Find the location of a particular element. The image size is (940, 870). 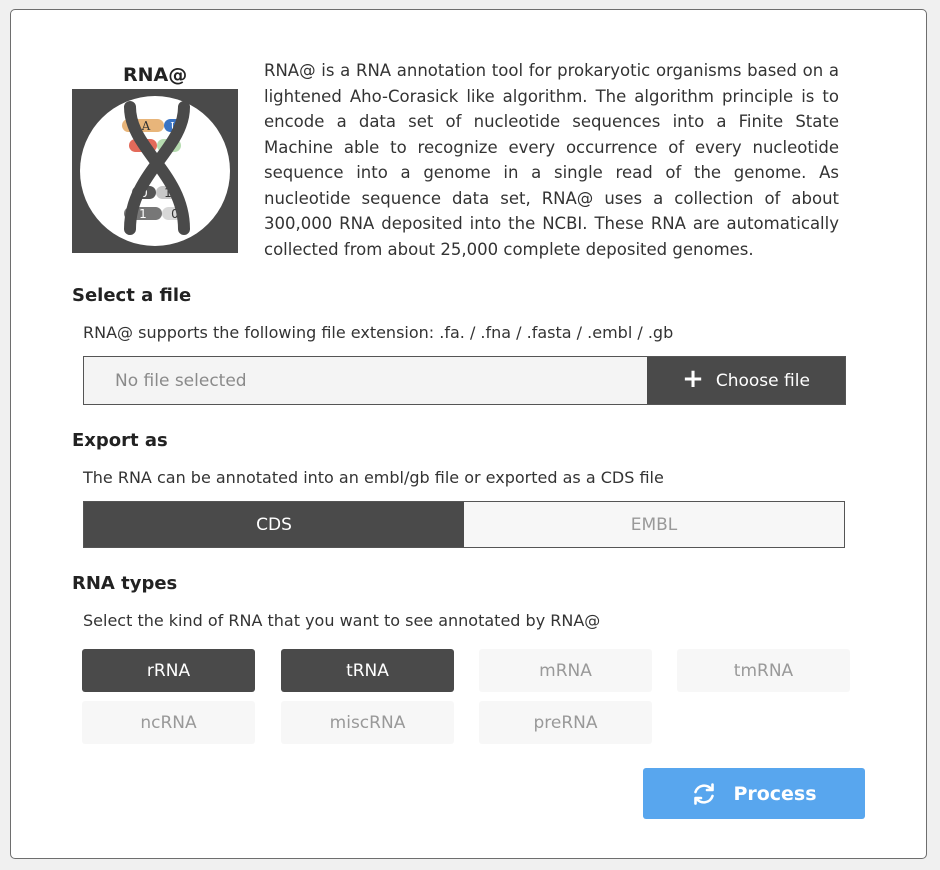

choose-file-label: Choose file is located at coordinates (762, 380).